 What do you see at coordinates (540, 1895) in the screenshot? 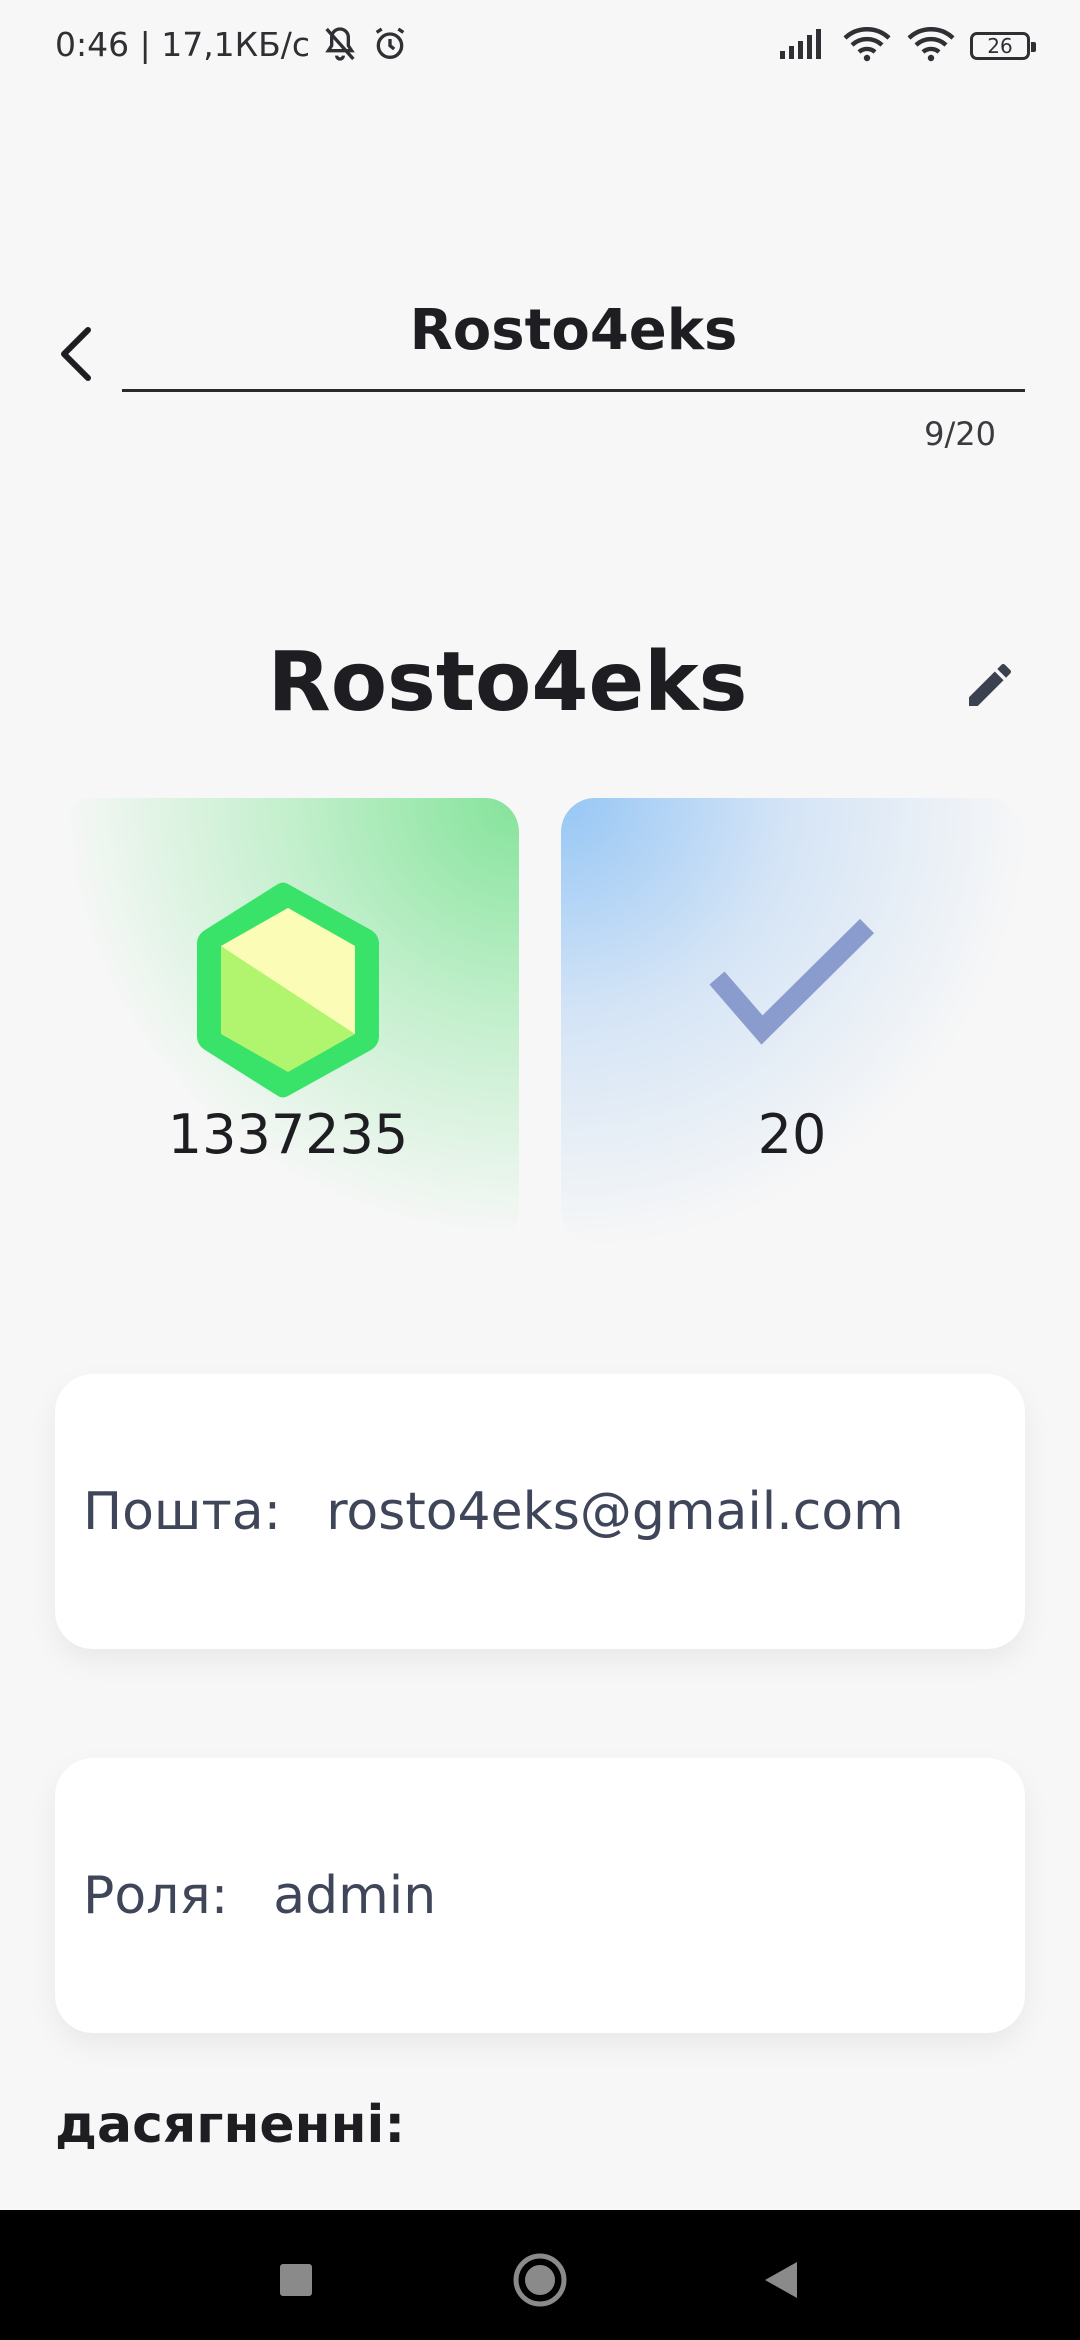
I see `role-card: Роля: admin` at bounding box center [540, 1895].